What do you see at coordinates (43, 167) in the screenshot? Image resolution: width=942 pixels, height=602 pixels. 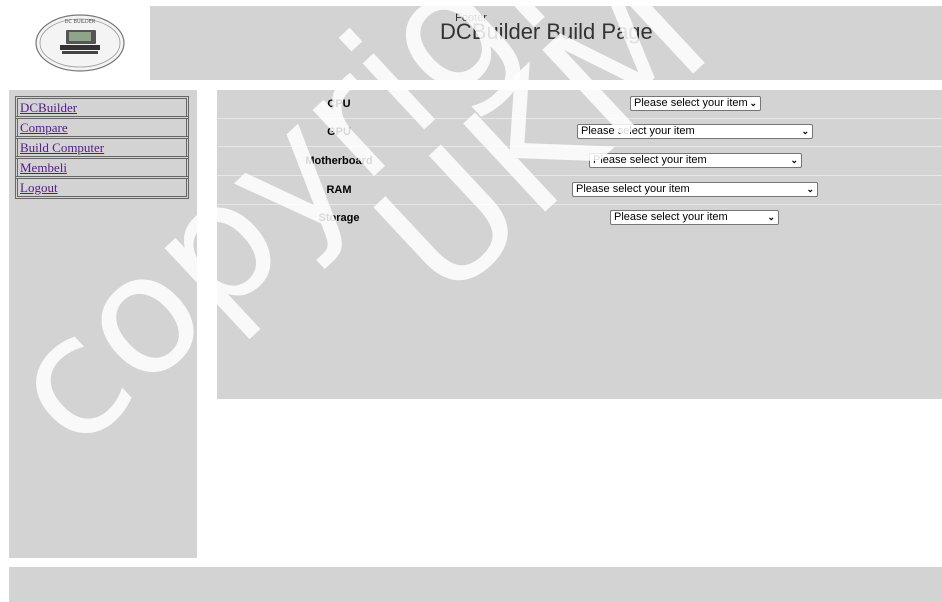 I see `nav-link-membeli: Membeli` at bounding box center [43, 167].